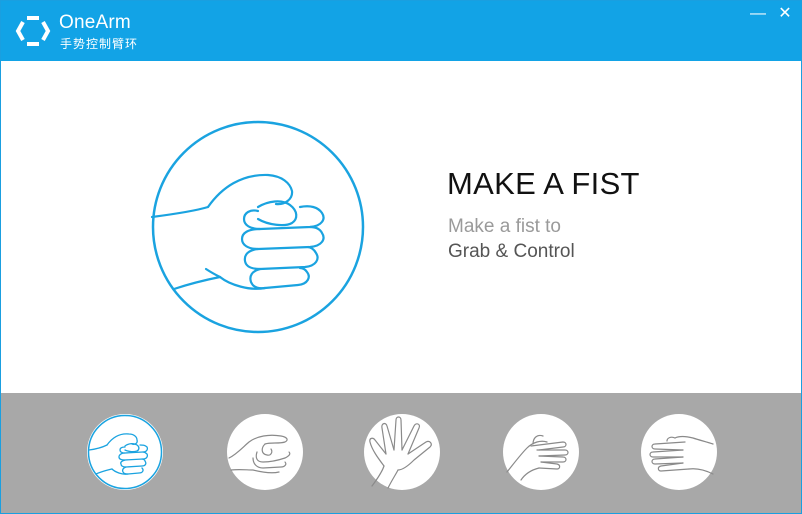  What do you see at coordinates (95, 22) in the screenshot?
I see `app-name: OneArm` at bounding box center [95, 22].